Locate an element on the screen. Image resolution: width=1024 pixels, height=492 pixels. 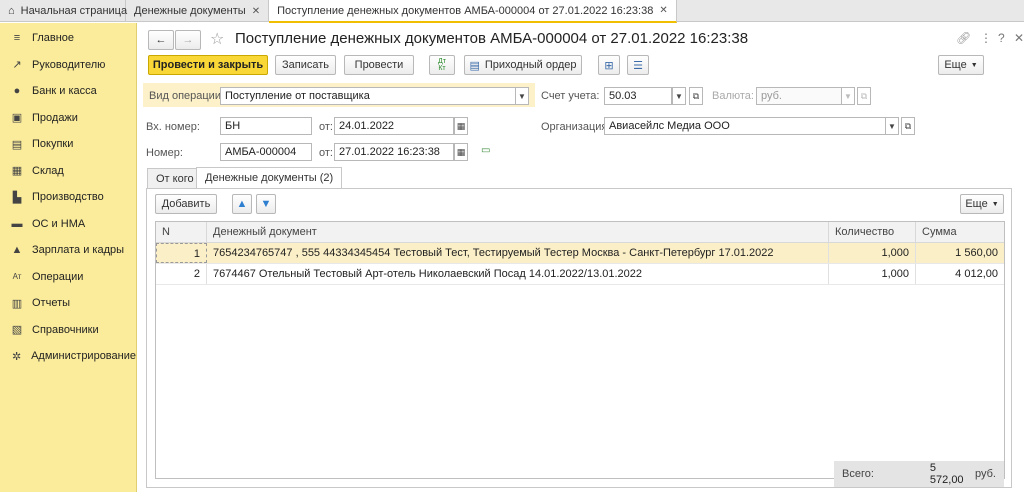
tab-money-documents-label: Денежные документы is located at coordinates (190, 11).